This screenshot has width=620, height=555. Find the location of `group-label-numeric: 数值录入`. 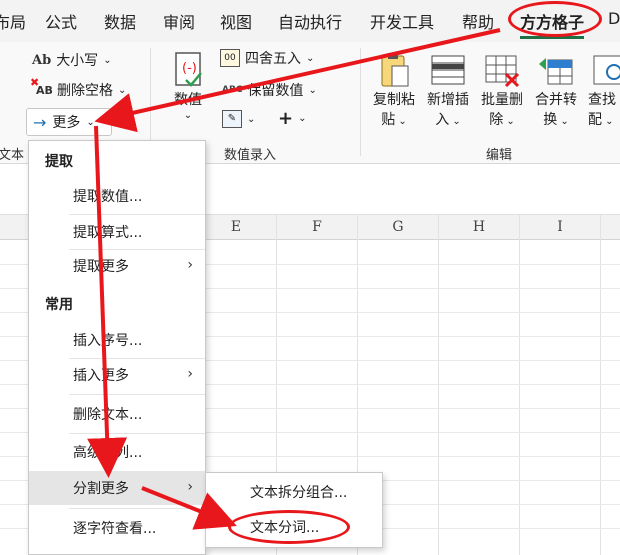

group-label-numeric: 数值录入 is located at coordinates (250, 155).